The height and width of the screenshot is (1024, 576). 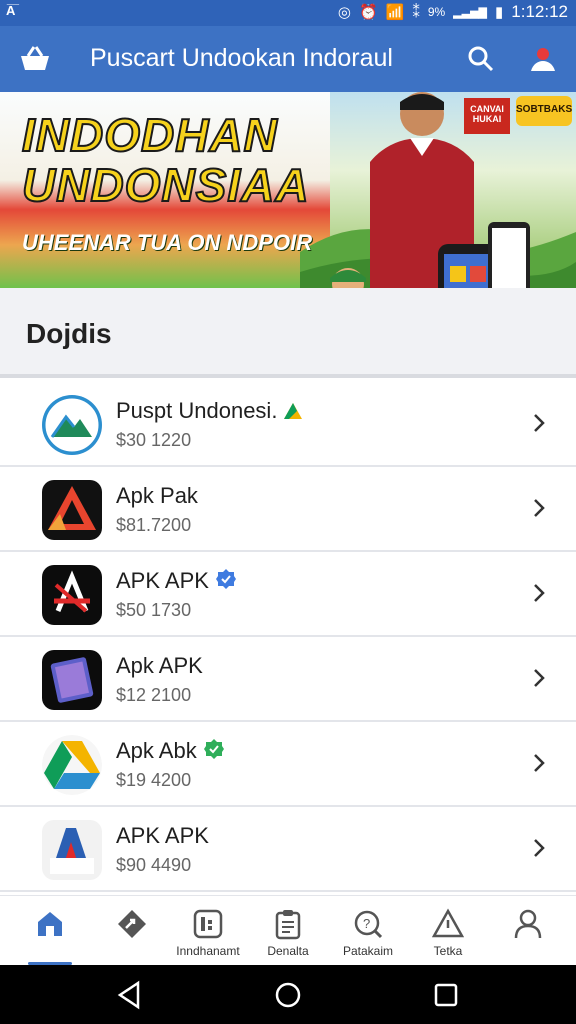 I want to click on drive-logo-icon, so click(x=72, y=765).